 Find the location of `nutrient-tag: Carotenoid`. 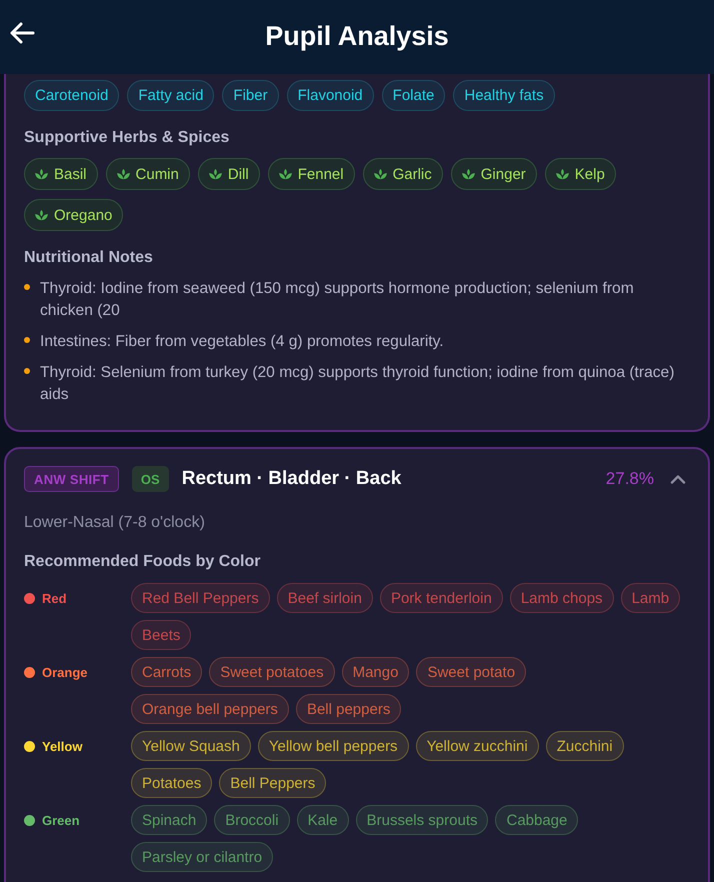

nutrient-tag: Carotenoid is located at coordinates (72, 95).